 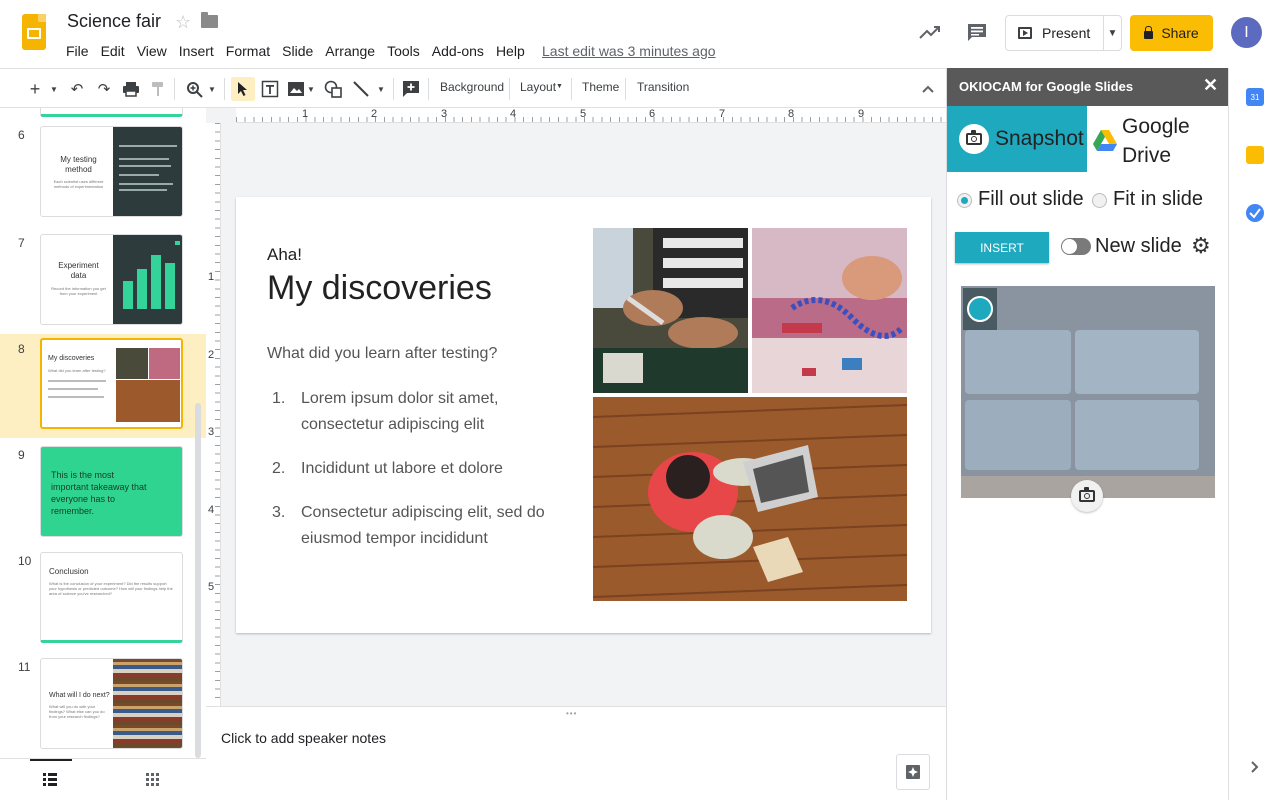 I want to click on print-icon, so click(x=131, y=89).